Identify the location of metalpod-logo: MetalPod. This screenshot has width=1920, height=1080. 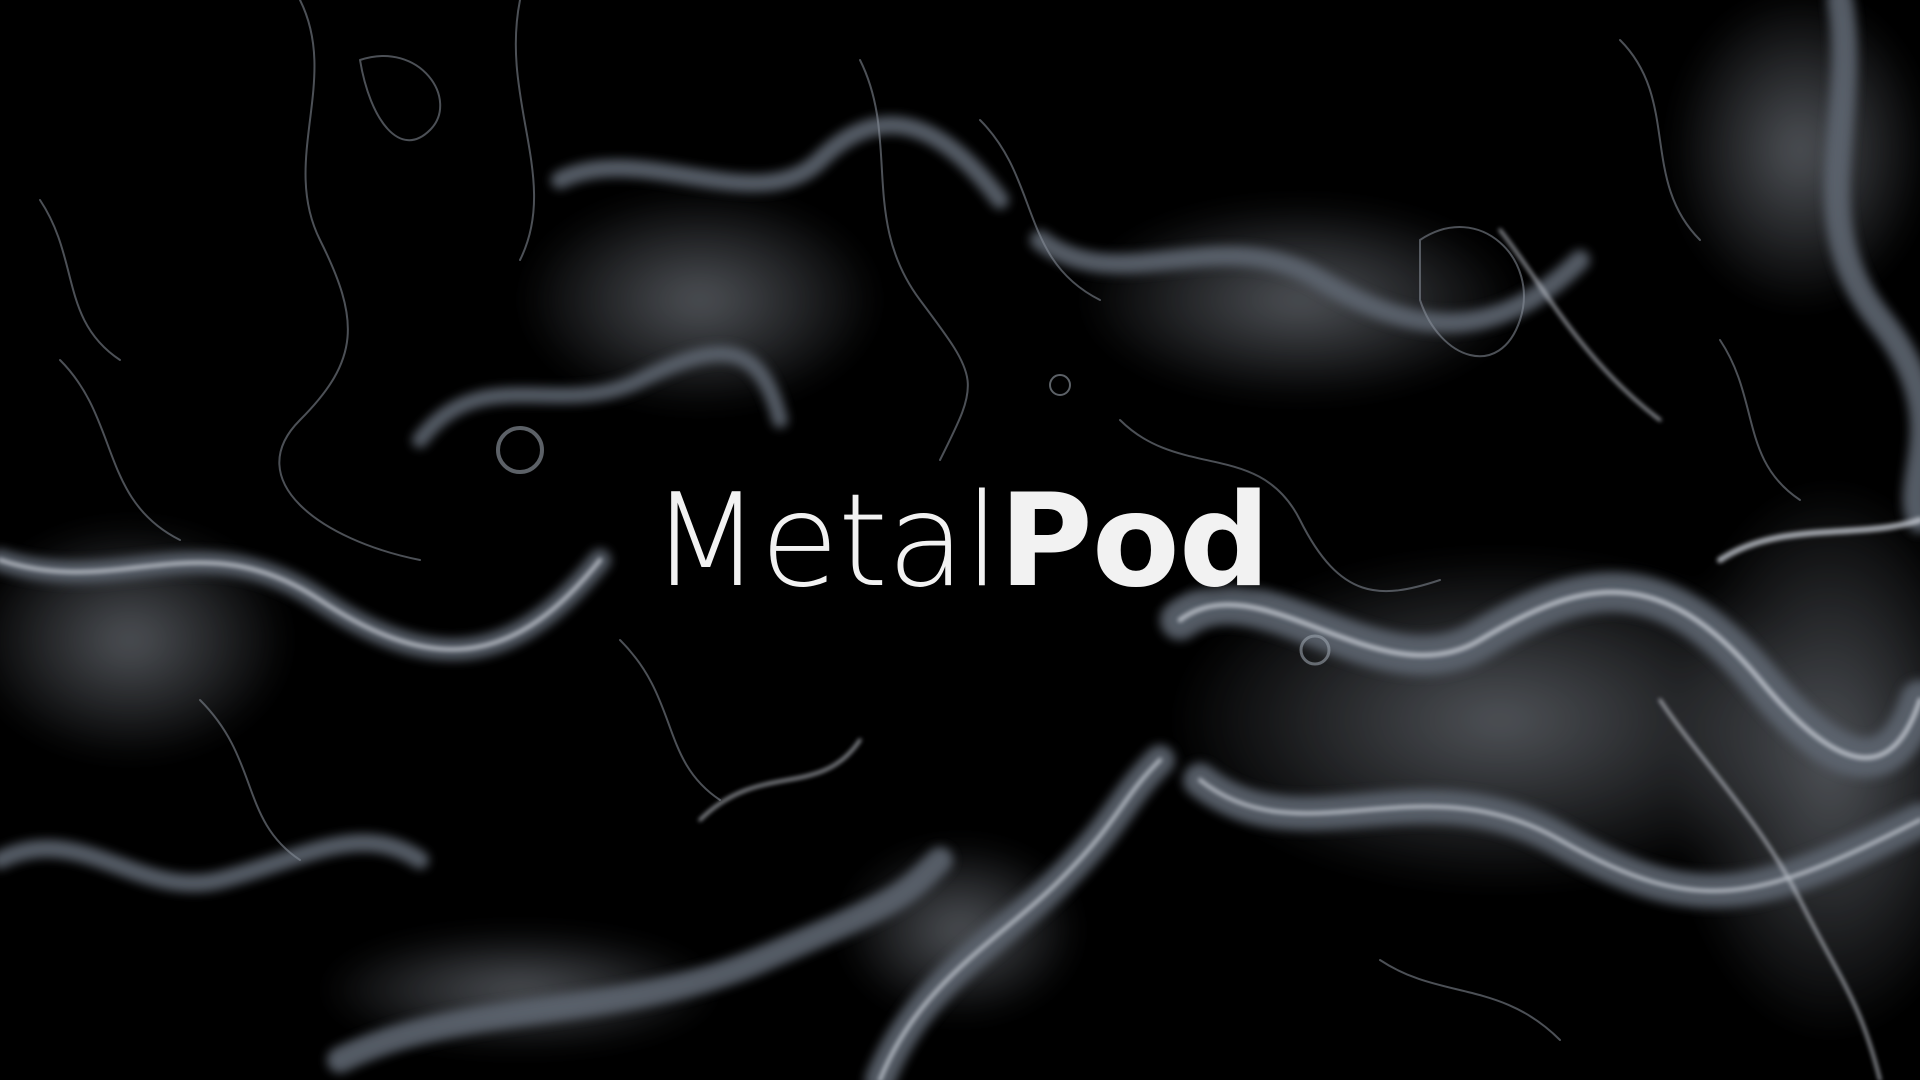
(960, 542).